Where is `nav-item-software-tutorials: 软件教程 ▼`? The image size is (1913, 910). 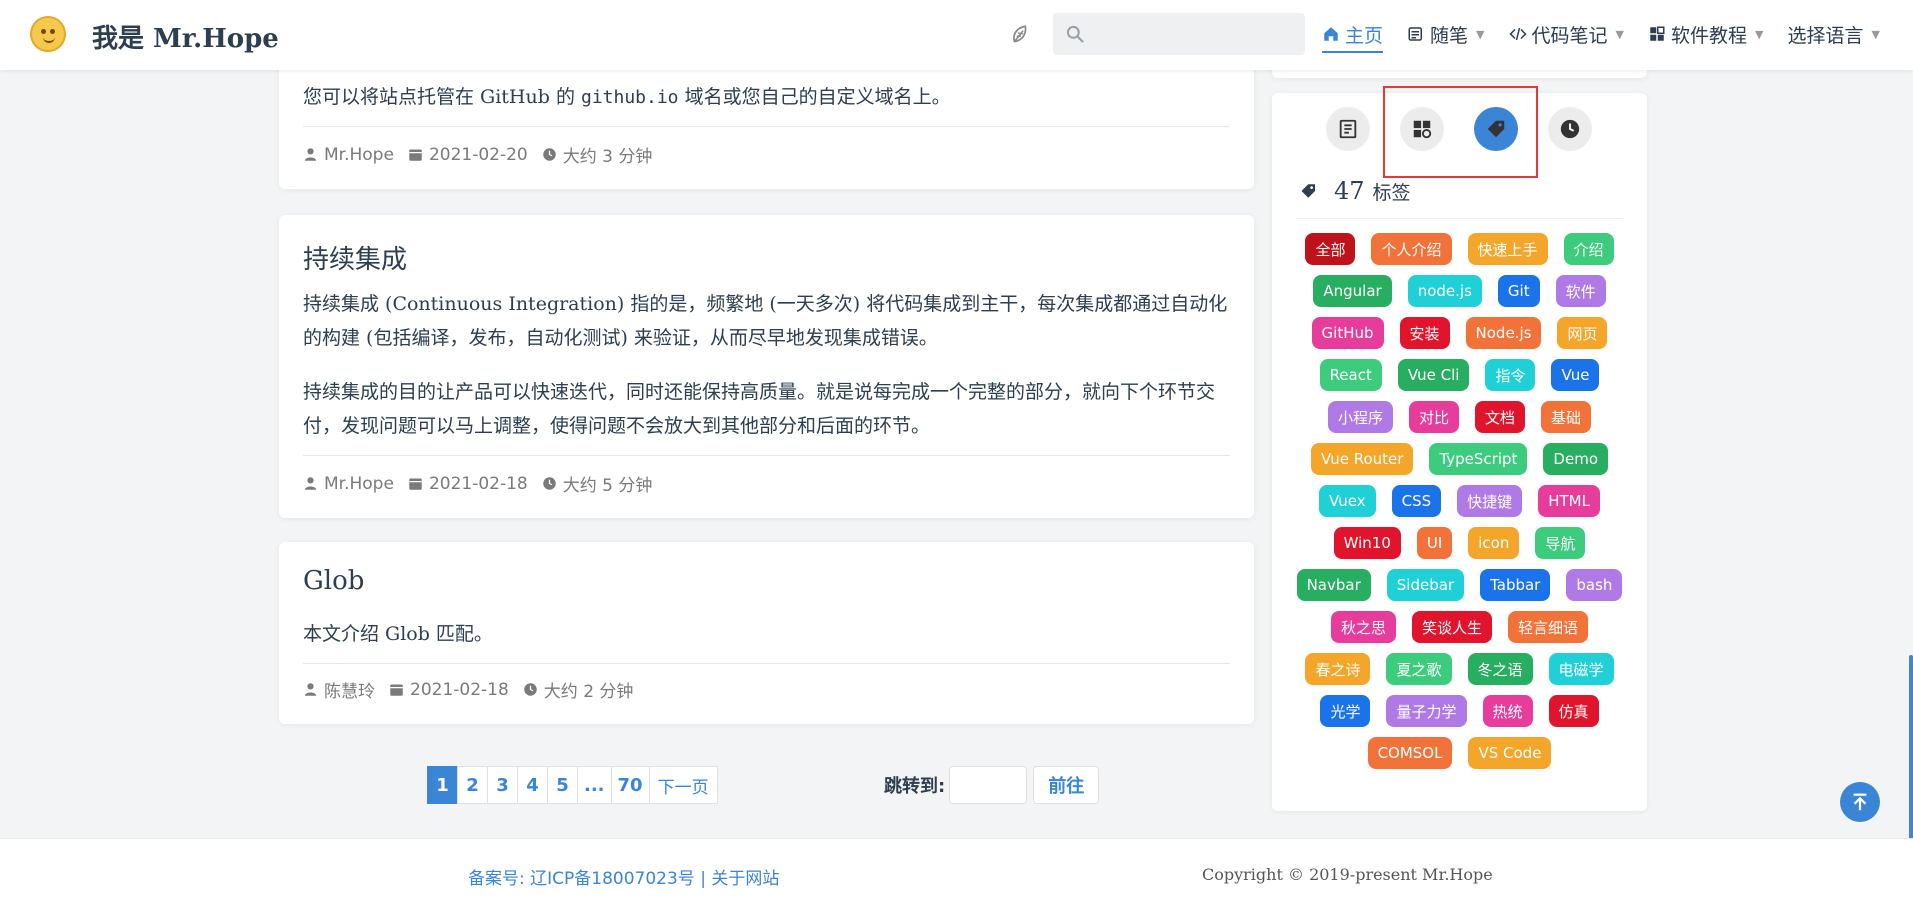
nav-item-software-tutorials: 软件教程 ▼ is located at coordinates (1705, 34).